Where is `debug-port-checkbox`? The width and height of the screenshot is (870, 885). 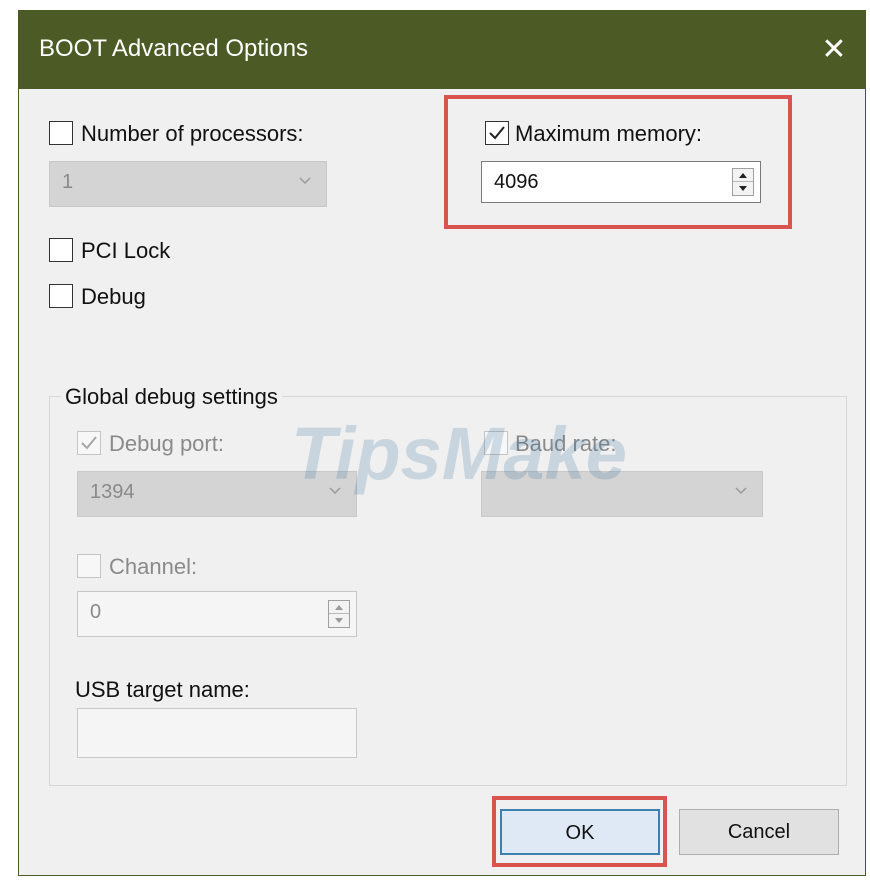
debug-port-checkbox is located at coordinates (89, 443).